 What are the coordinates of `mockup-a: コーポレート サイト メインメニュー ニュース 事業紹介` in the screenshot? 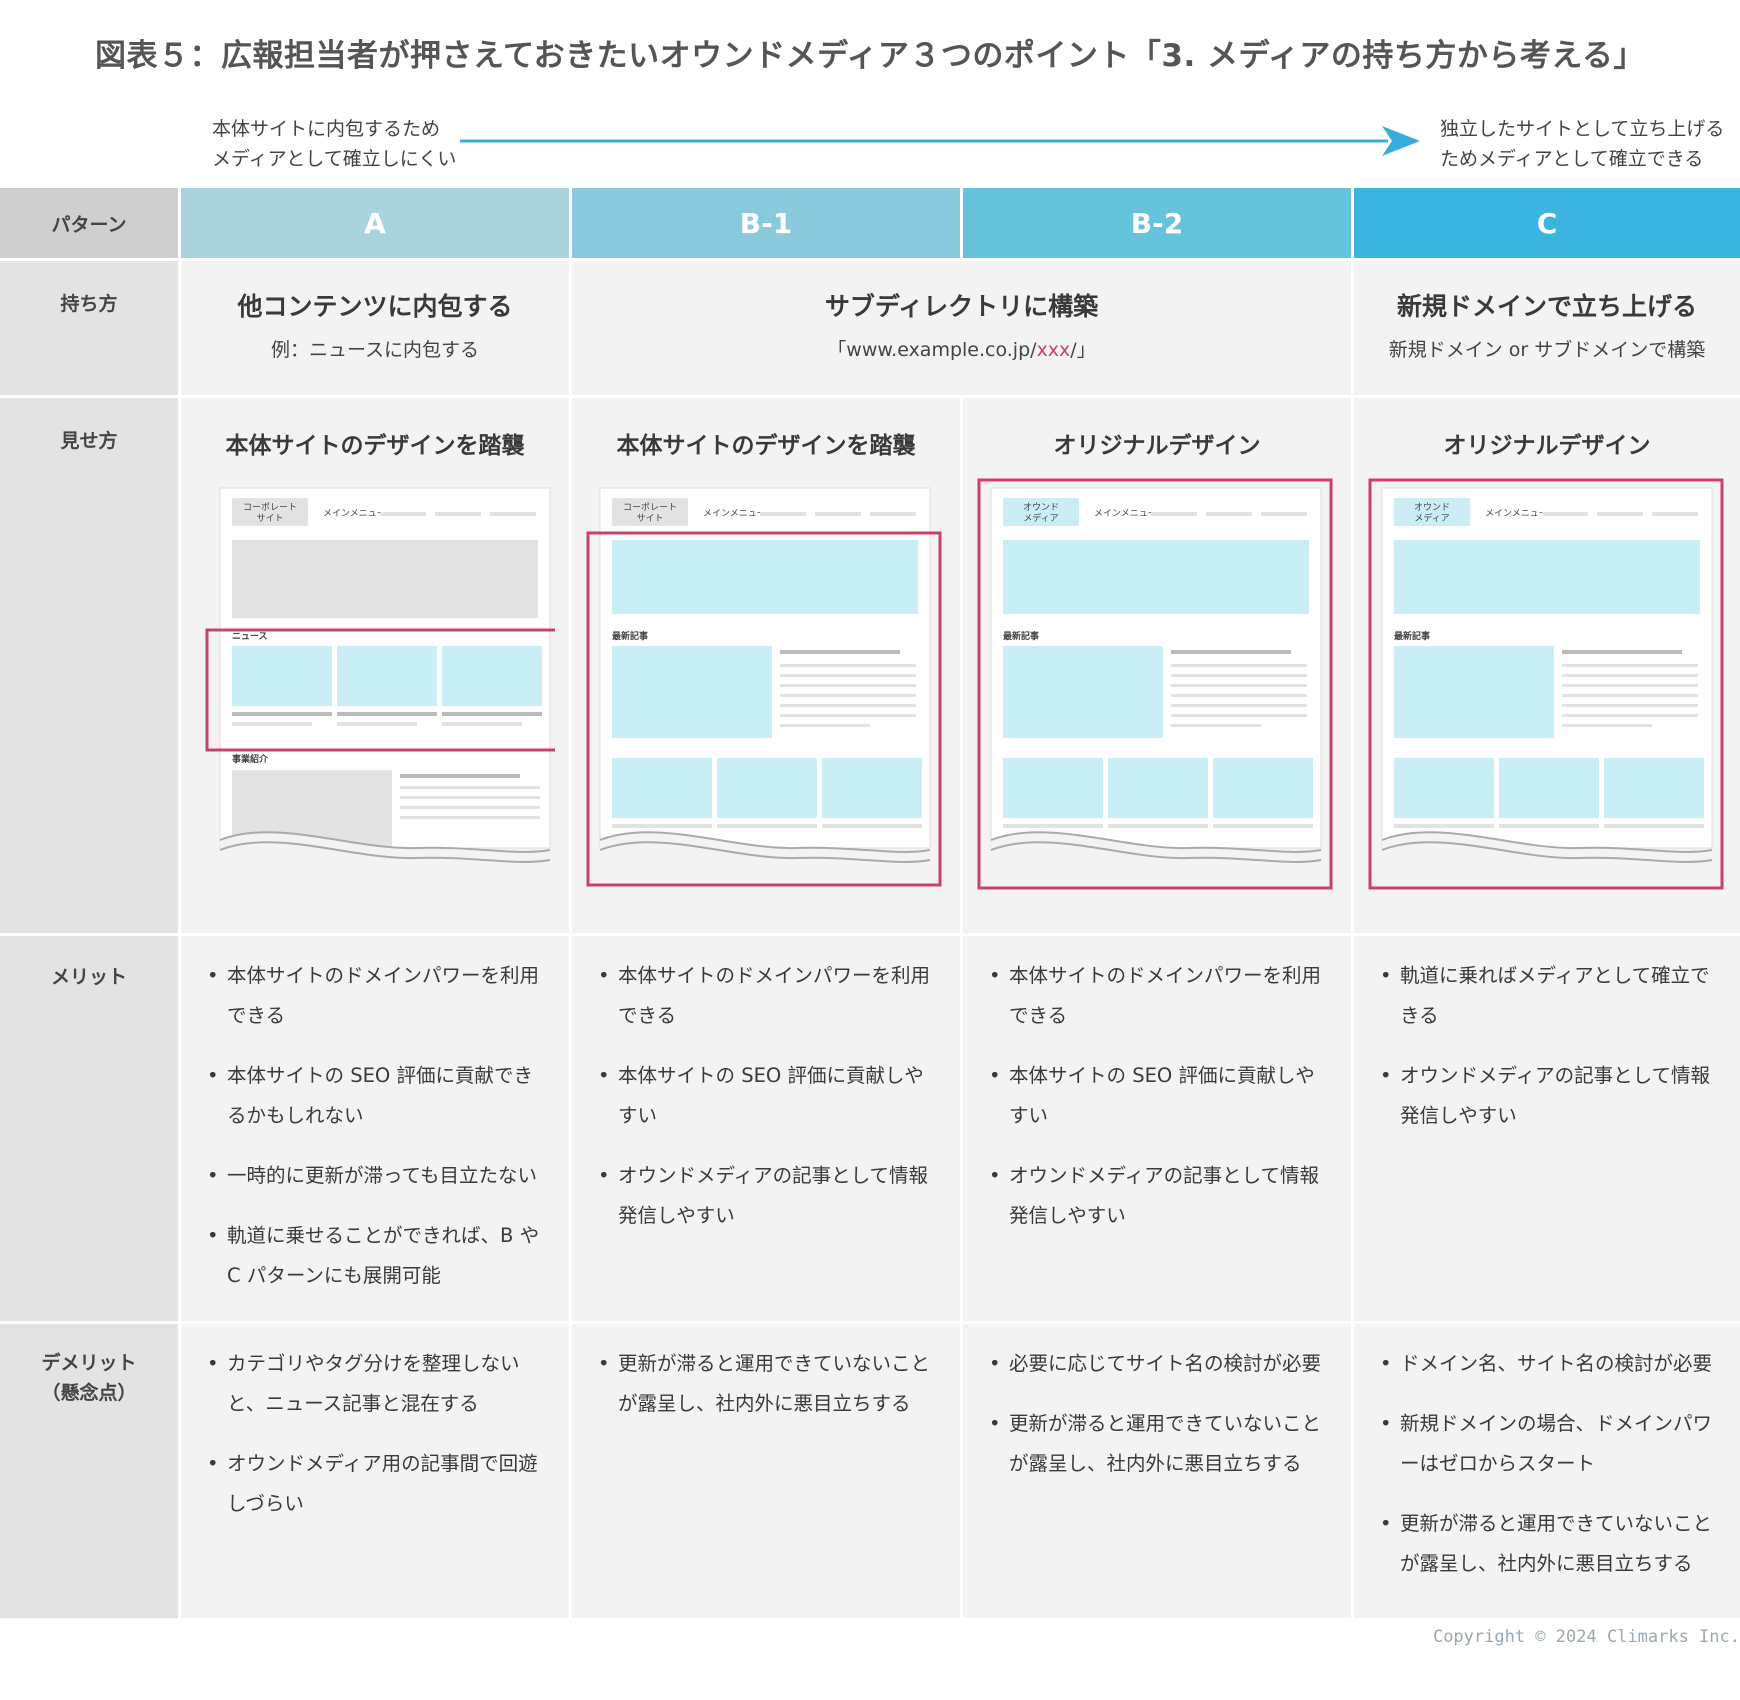 It's located at (380, 677).